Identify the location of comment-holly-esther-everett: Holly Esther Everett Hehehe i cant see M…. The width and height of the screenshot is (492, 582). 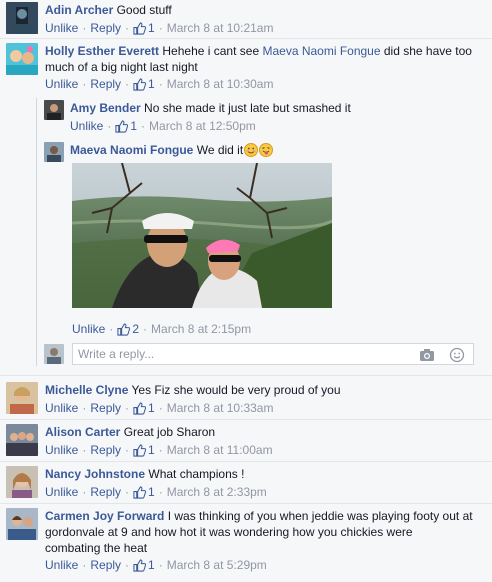
(246, 67).